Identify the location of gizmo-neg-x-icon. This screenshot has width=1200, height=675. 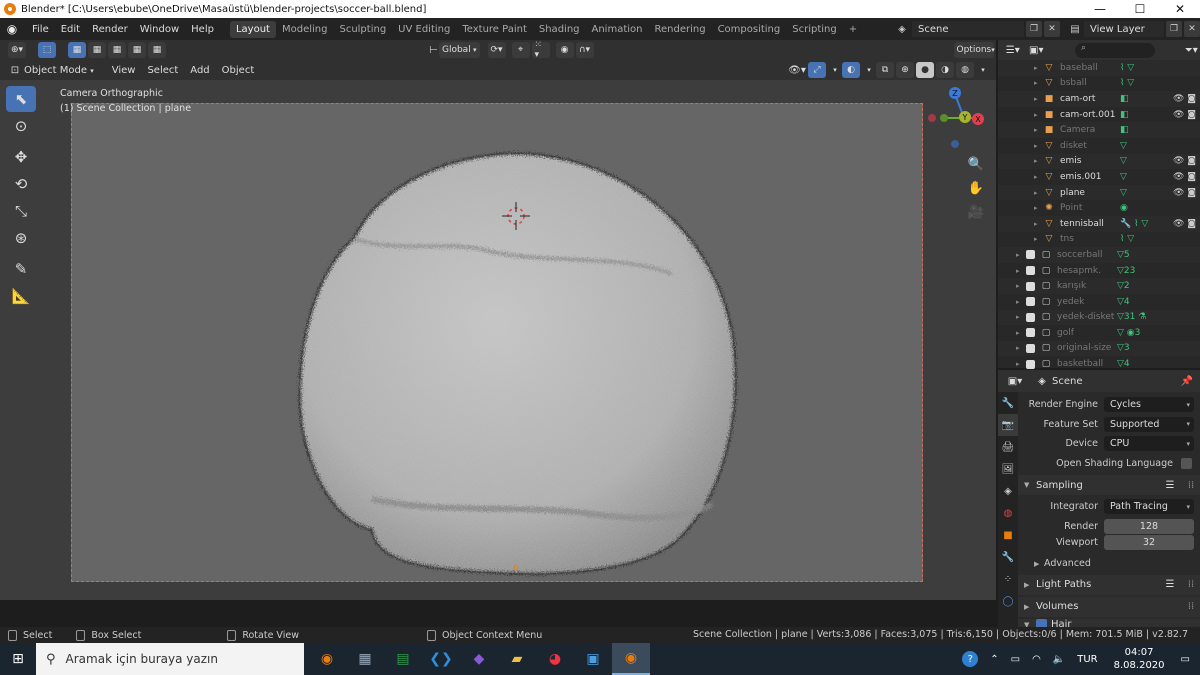
(932, 118).